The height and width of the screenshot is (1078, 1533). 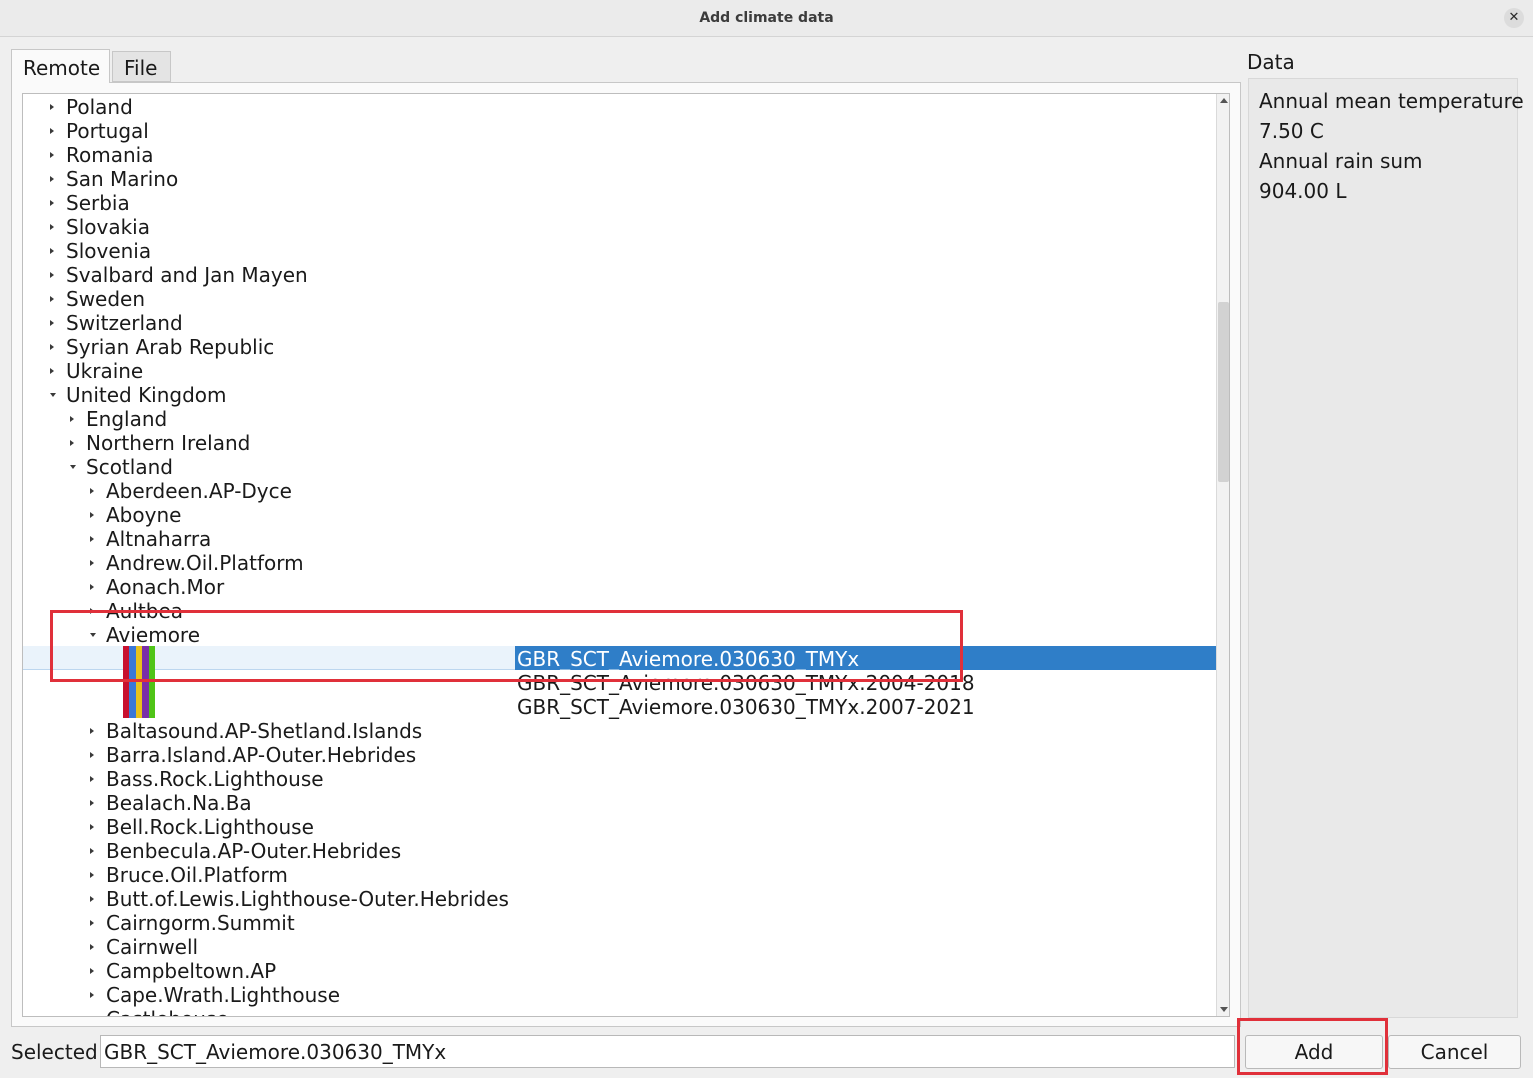 What do you see at coordinates (145, 611) in the screenshot?
I see `tree-item-label: Aultbea` at bounding box center [145, 611].